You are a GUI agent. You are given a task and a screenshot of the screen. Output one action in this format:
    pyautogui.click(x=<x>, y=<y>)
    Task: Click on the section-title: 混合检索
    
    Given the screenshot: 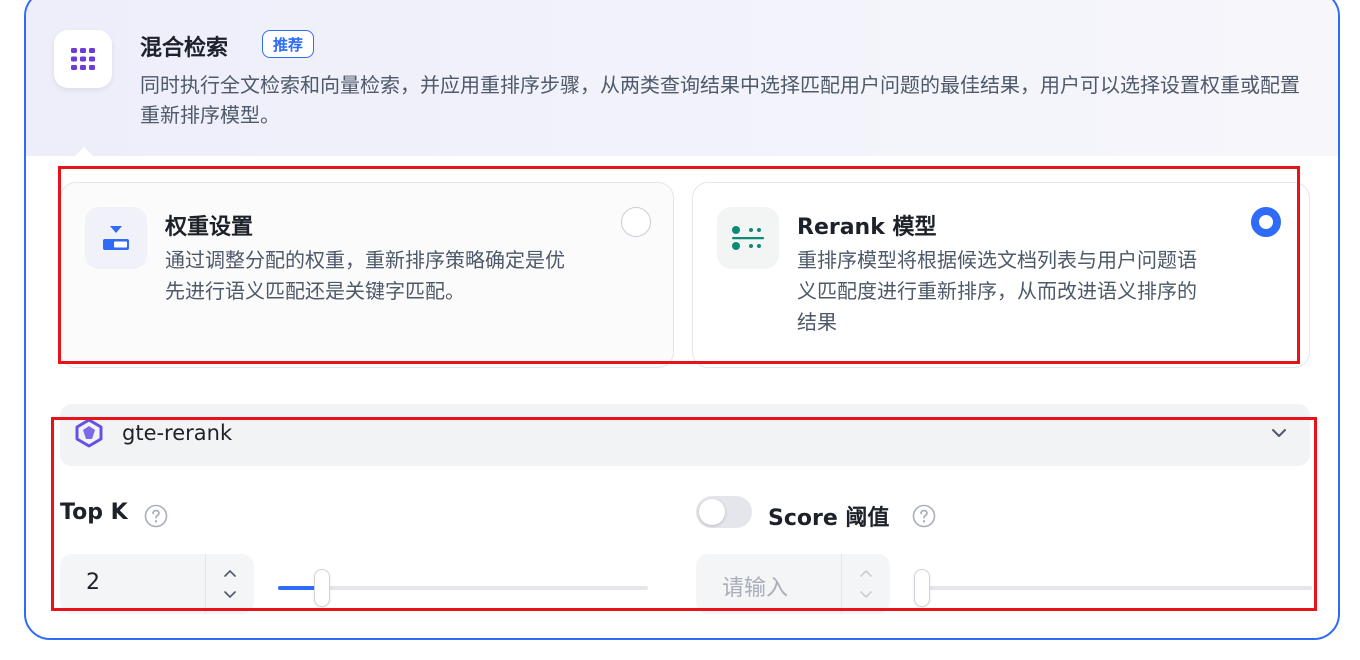 What is the action you would take?
    pyautogui.click(x=184, y=48)
    